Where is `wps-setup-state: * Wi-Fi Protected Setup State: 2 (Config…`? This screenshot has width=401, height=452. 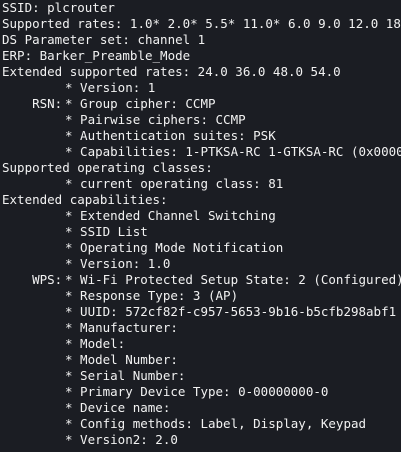
wps-setup-state: * Wi-Fi Protected Setup State: 2 (Config… is located at coordinates (233, 279).